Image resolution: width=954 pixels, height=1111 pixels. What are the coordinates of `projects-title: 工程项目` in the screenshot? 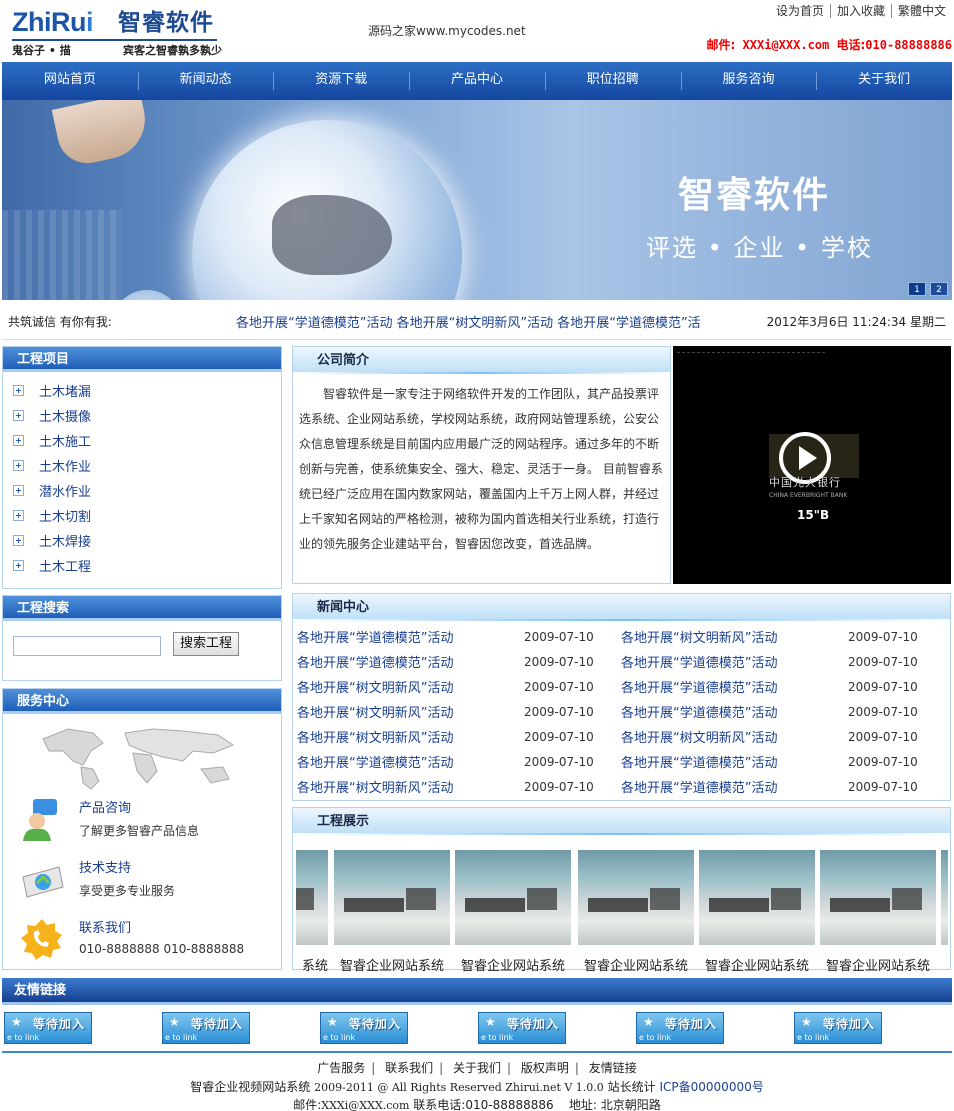 It's located at (142, 359).